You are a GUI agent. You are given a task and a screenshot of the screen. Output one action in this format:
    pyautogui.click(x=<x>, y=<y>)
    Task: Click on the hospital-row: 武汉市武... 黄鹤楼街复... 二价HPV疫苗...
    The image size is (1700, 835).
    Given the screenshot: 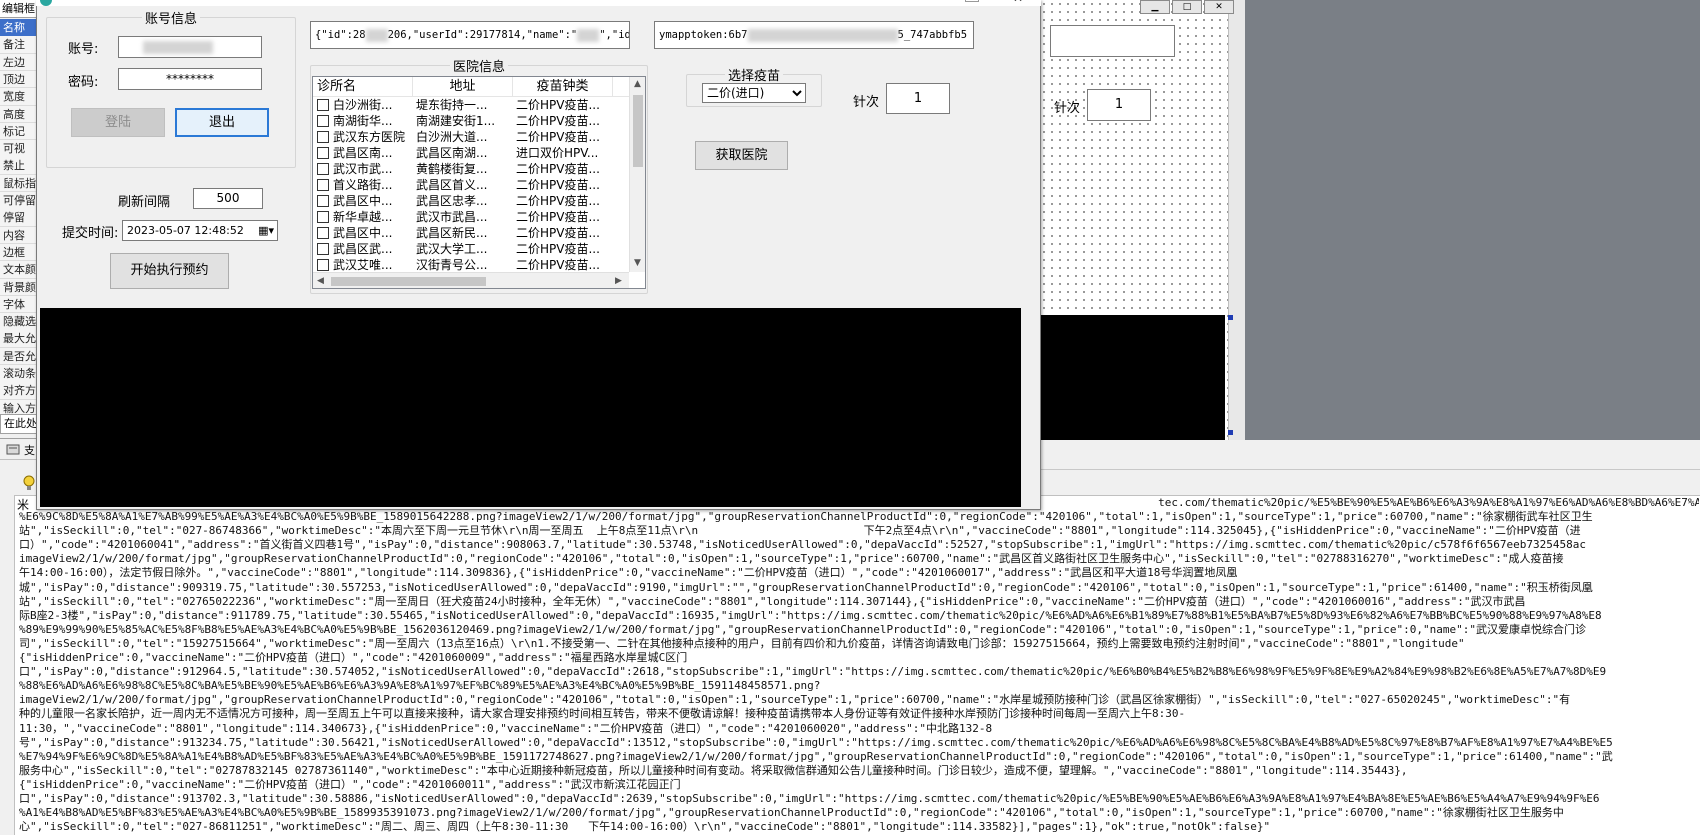 What is the action you would take?
    pyautogui.click(x=471, y=169)
    